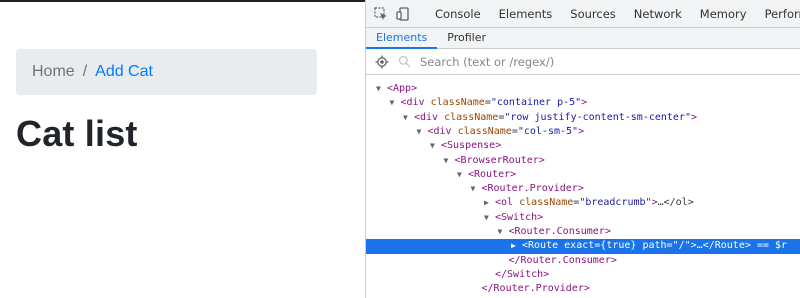  Describe the element at coordinates (597, 117) in the screenshot. I see `attribute-value: "row justify-content-sm-center"` at that location.